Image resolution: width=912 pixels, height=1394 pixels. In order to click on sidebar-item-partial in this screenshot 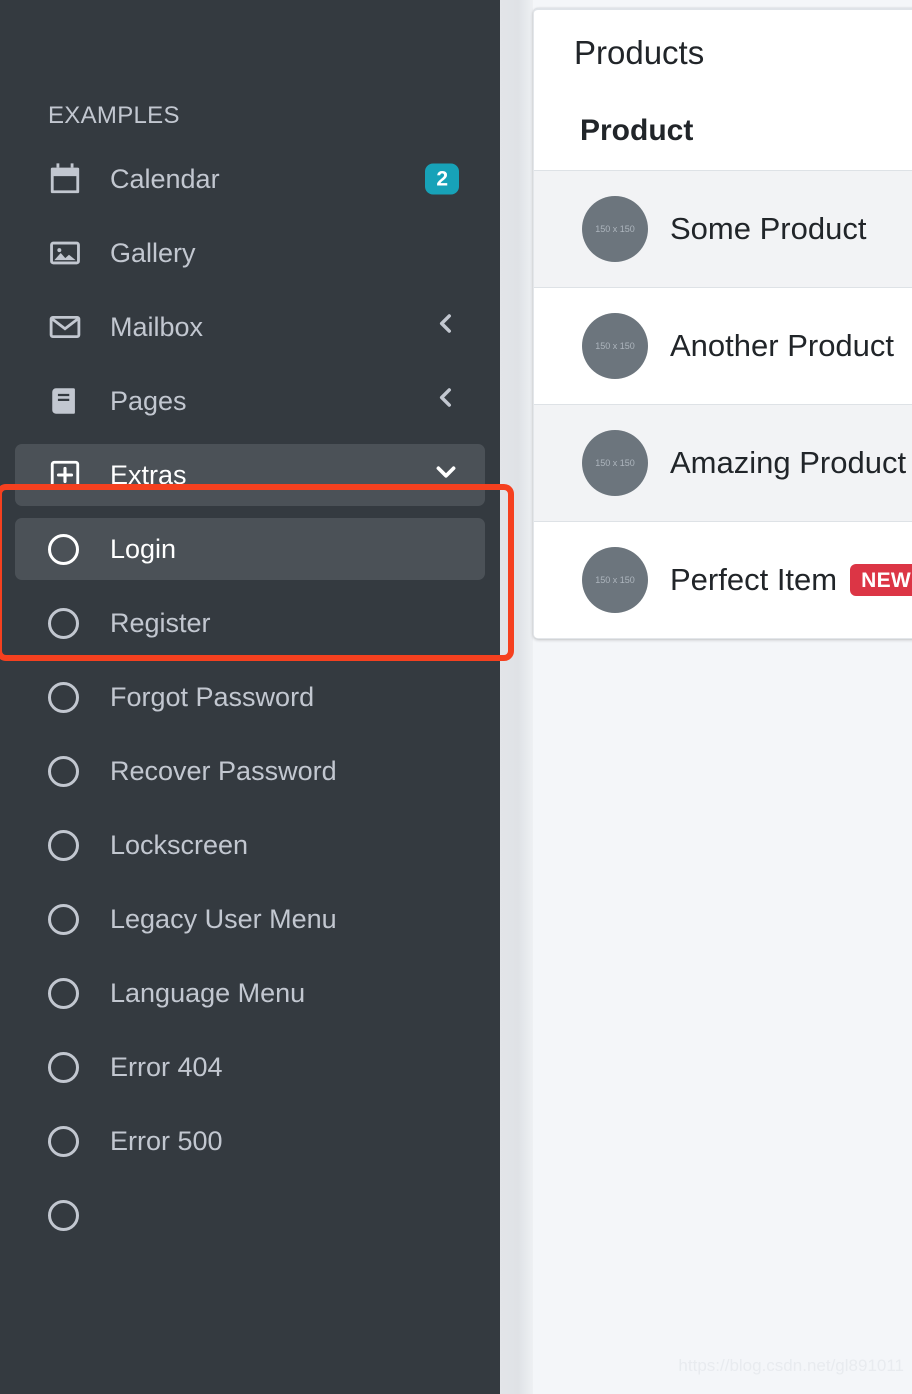, I will do `click(250, 1215)`.